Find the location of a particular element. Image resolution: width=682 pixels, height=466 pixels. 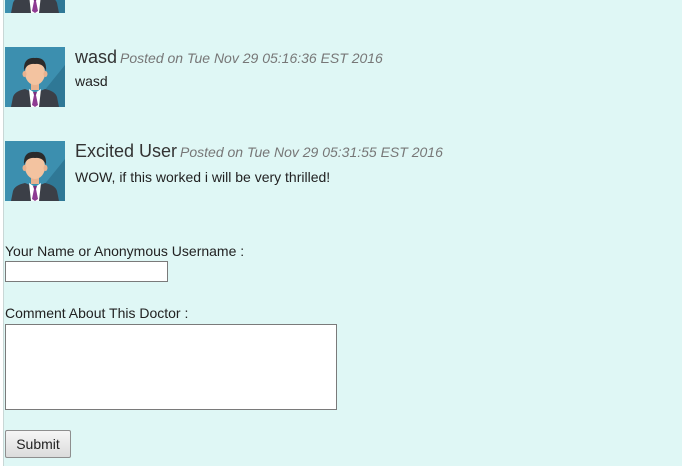

name-input is located at coordinates (86, 271).